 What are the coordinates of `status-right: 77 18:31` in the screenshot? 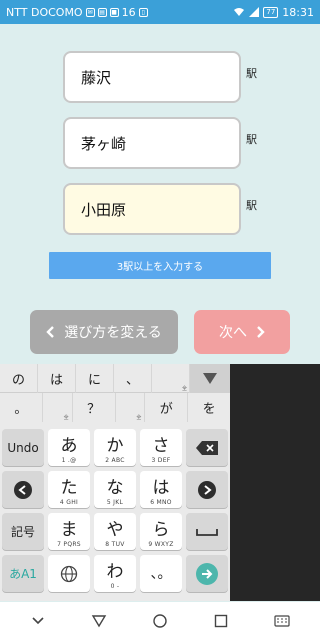 It's located at (273, 12).